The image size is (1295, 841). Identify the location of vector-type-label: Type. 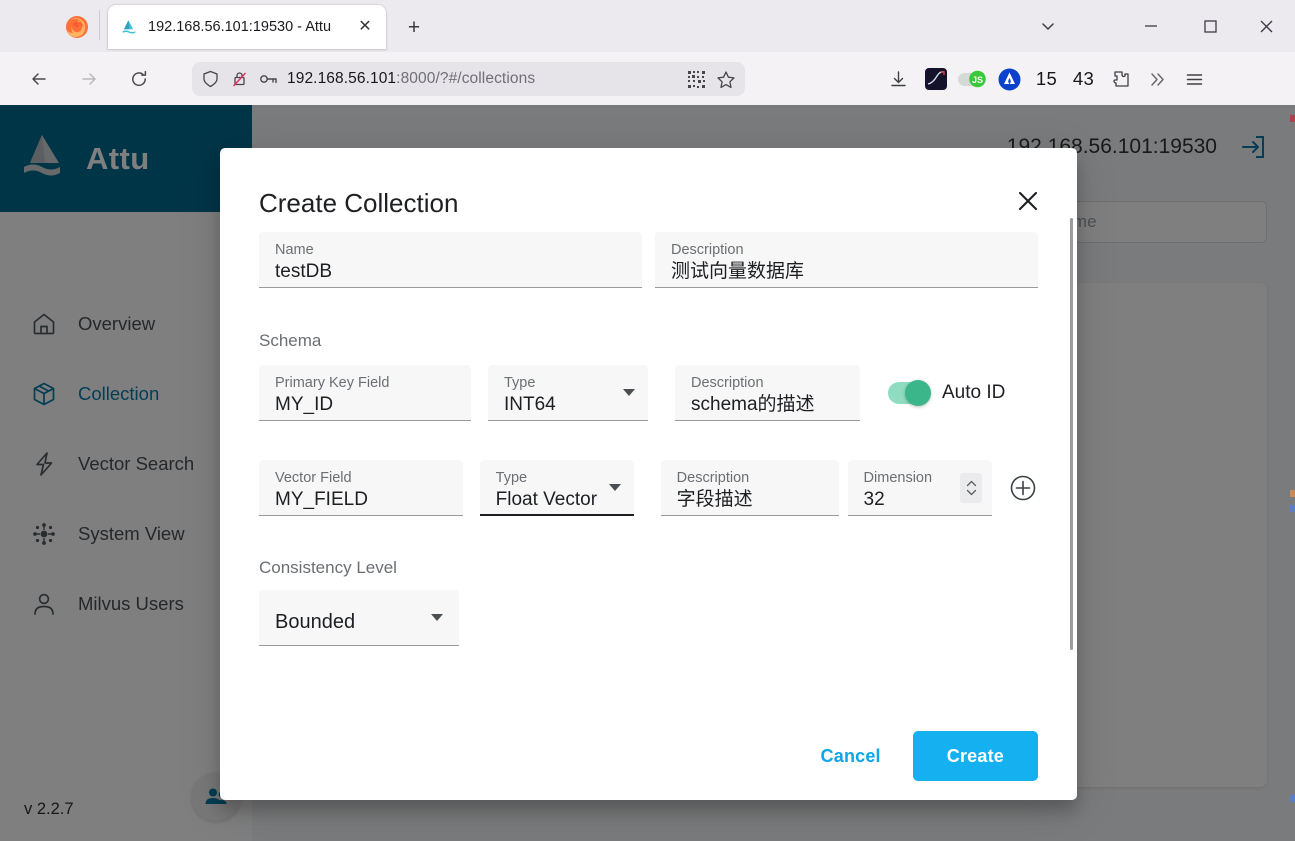
(511, 478).